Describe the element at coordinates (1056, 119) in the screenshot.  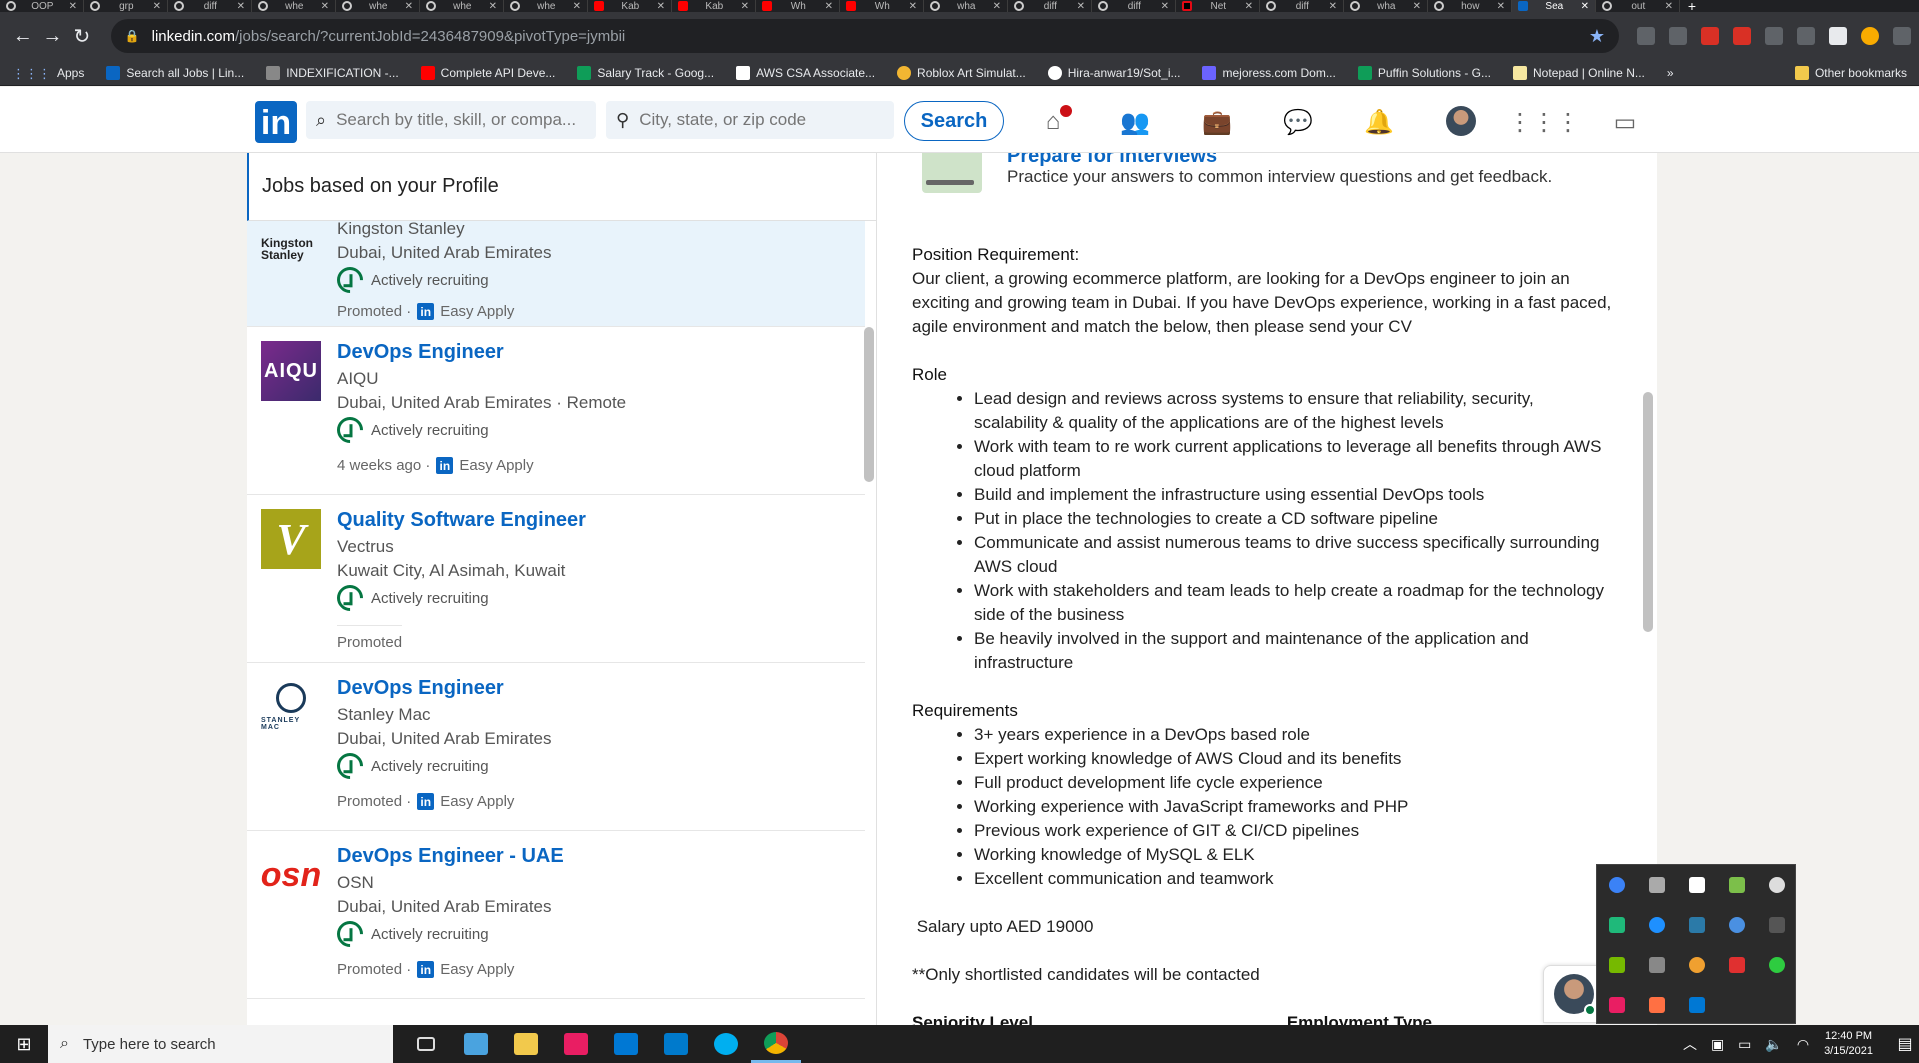
I see `home-icon: ⌂` at that location.